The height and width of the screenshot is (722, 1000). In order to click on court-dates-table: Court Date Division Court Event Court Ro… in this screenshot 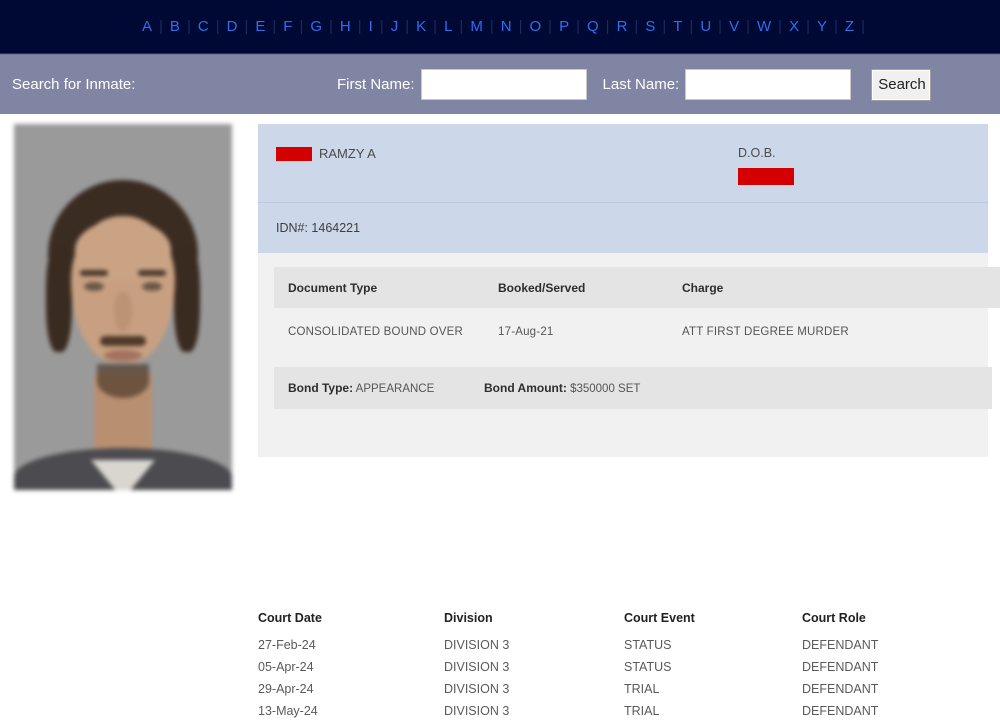, I will do `click(600, 666)`.